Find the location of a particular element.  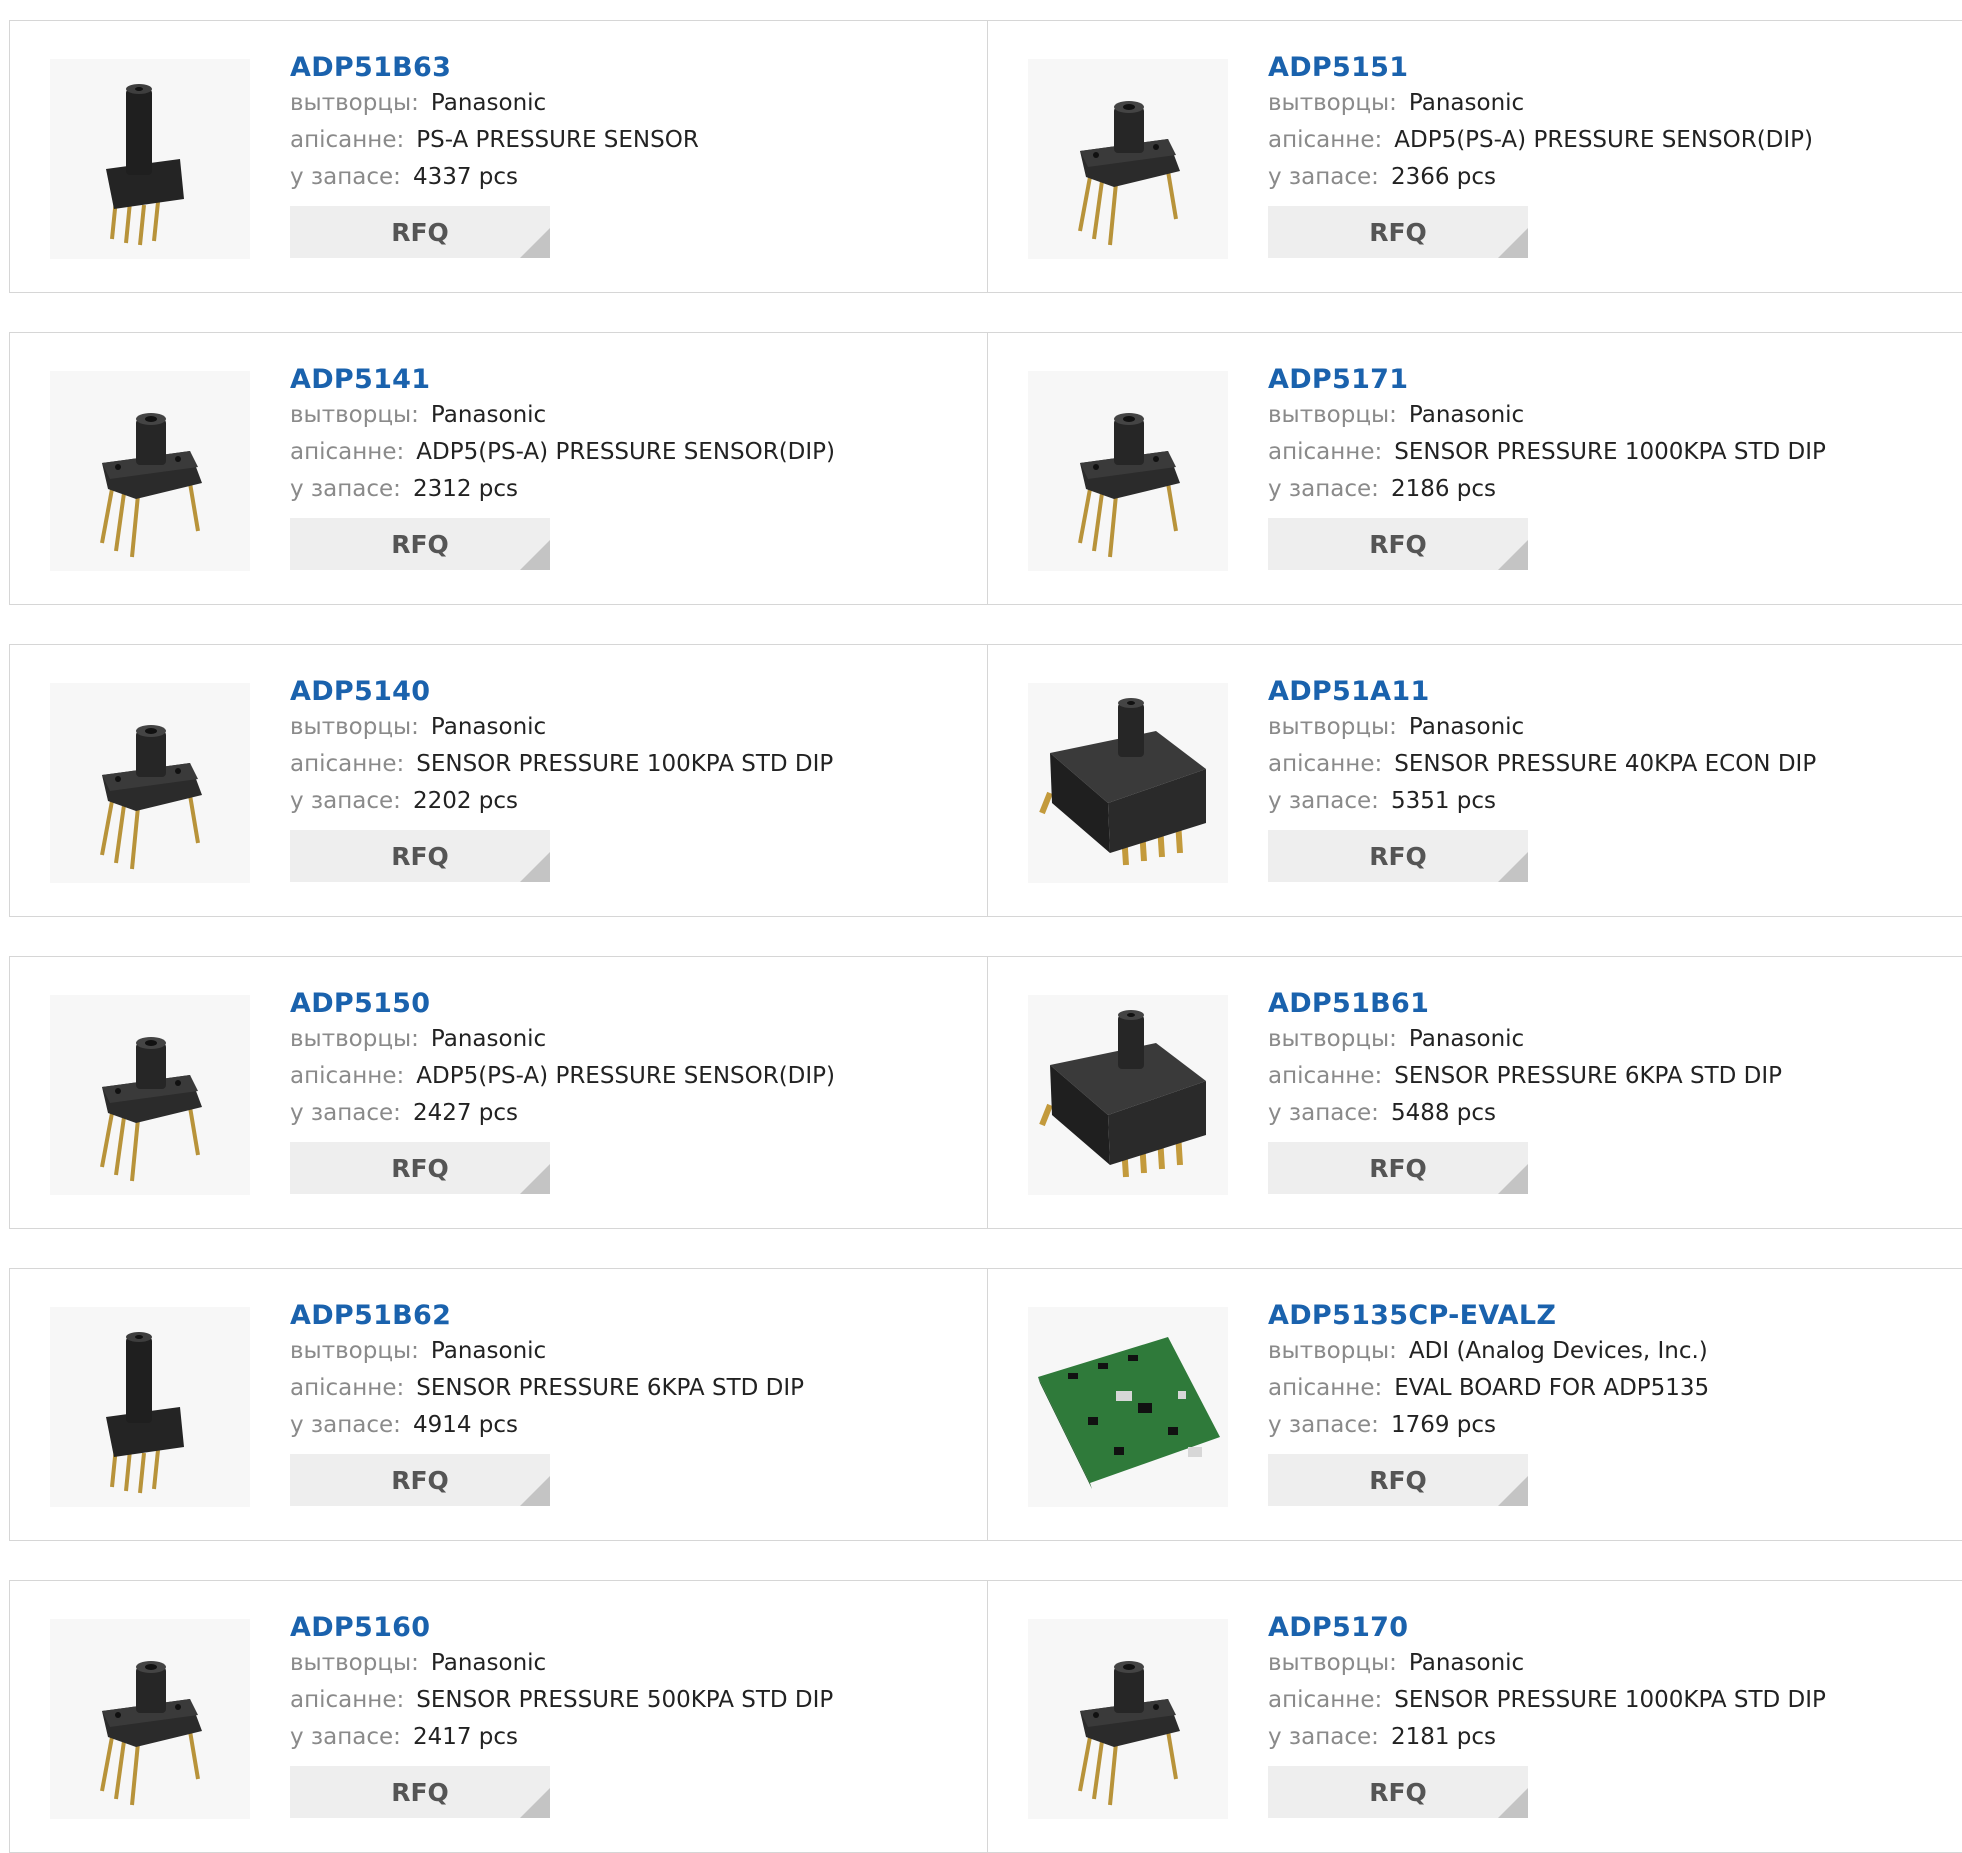

product-title-link: ADP5170 is located at coordinates (1547, 1628).